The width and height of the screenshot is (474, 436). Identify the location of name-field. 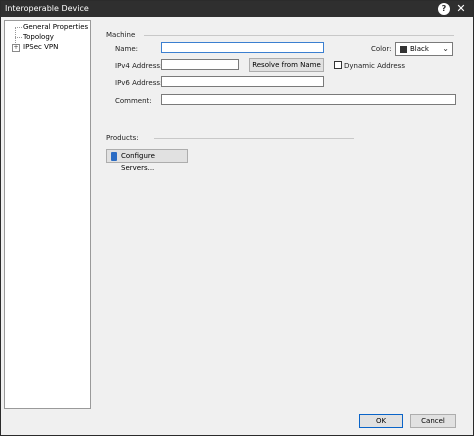
(242, 47).